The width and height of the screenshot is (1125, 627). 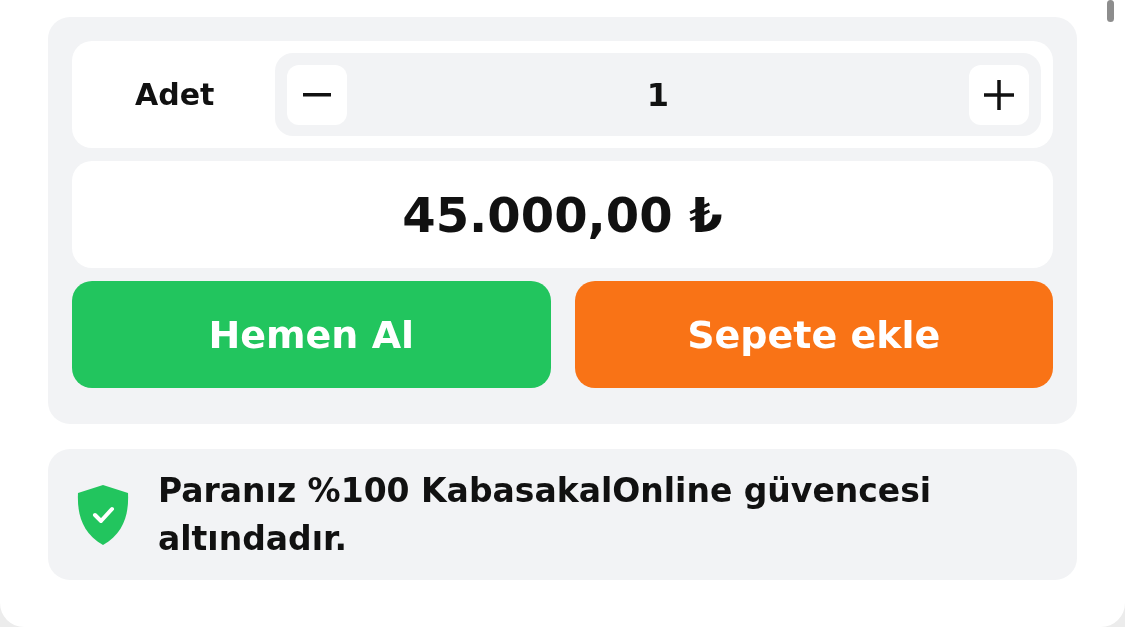 What do you see at coordinates (311, 334) in the screenshot?
I see `buy-now-button: Hemen Al` at bounding box center [311, 334].